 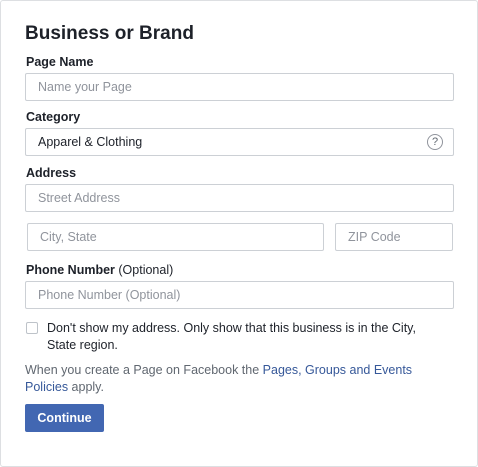 I want to click on phone-optional-text: (Optional), so click(x=146, y=270).